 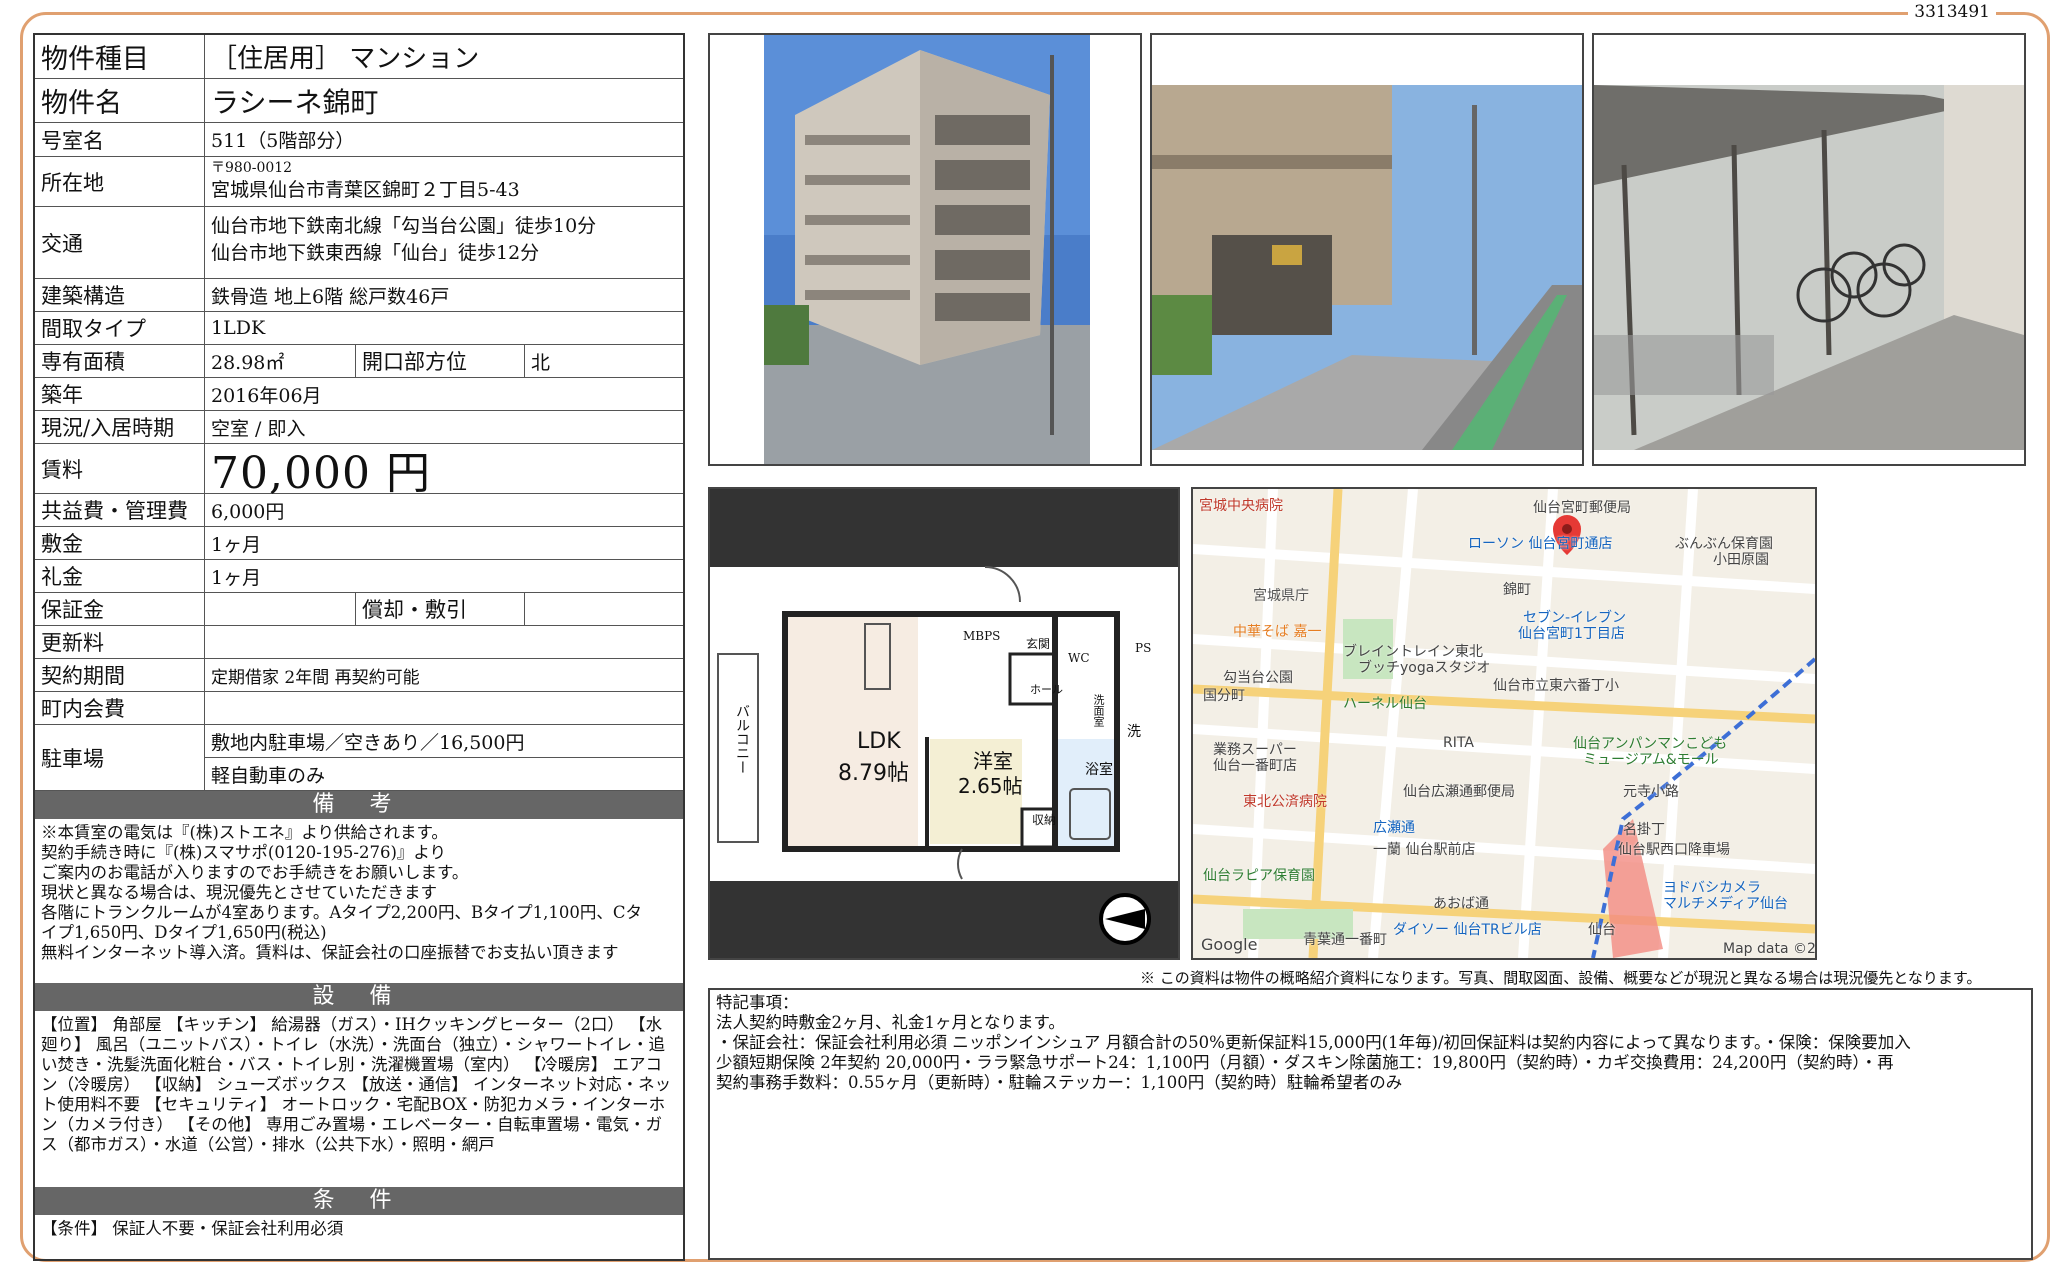 What do you see at coordinates (1582, 508) in the screenshot?
I see `map-label: 仙台宮町郵便局` at bounding box center [1582, 508].